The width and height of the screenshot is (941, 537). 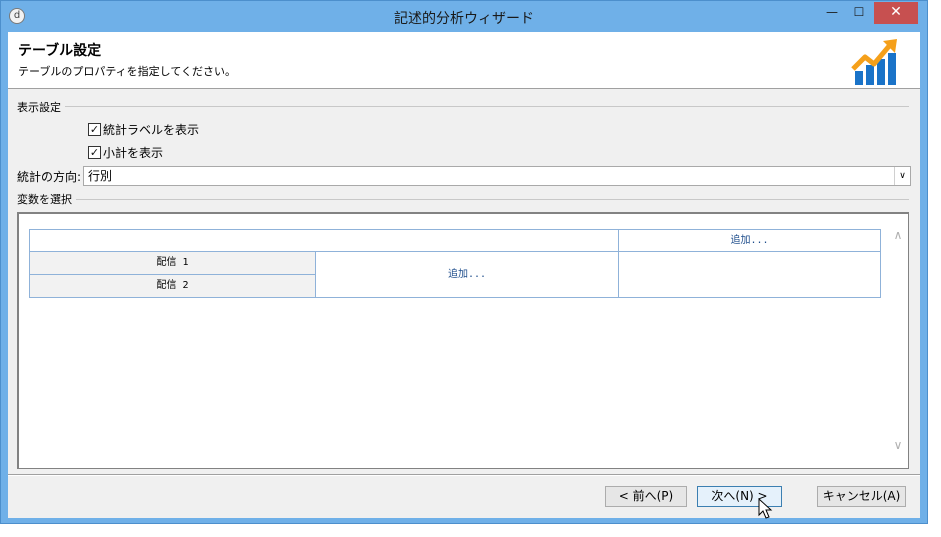 What do you see at coordinates (464, 475) in the screenshot?
I see `footer-divider-highlight` at bounding box center [464, 475].